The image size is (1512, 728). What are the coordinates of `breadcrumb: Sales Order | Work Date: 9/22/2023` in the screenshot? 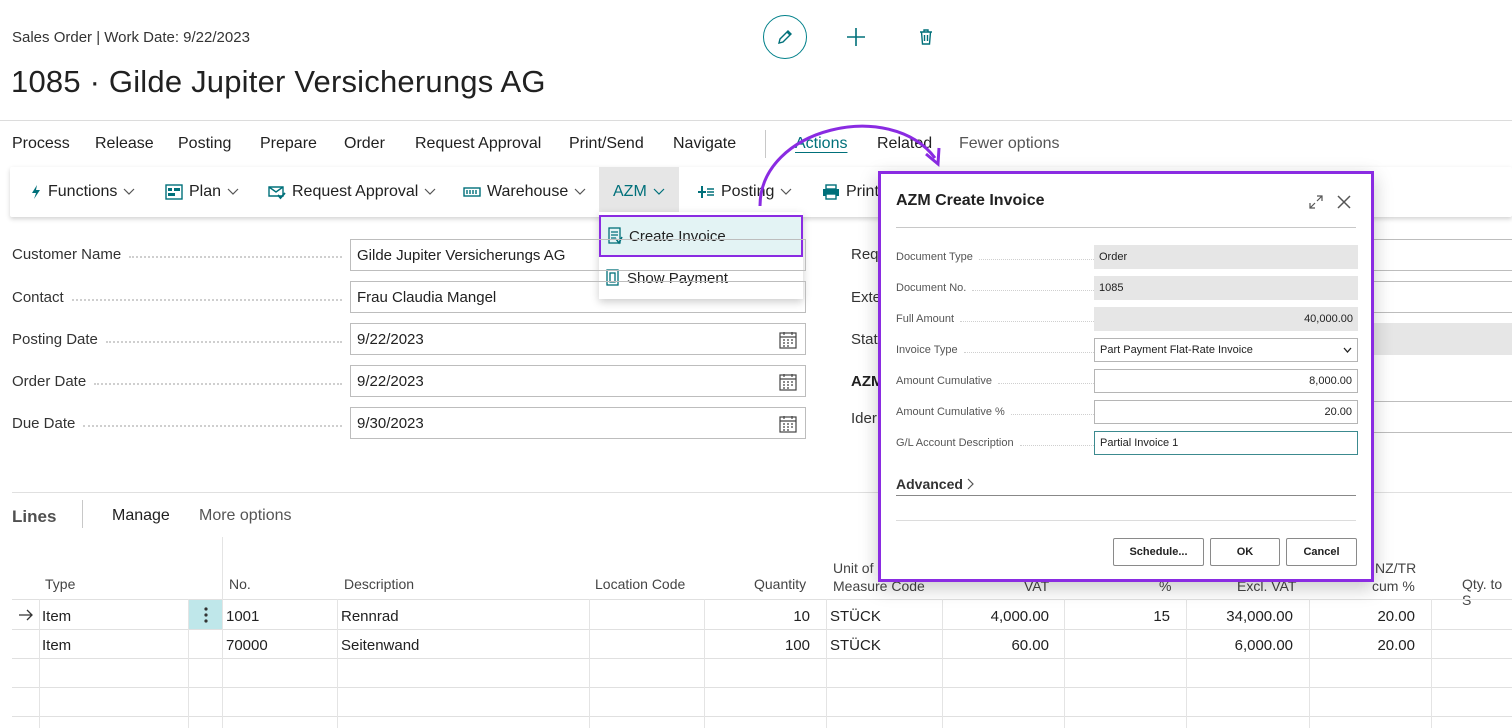 It's located at (131, 37).